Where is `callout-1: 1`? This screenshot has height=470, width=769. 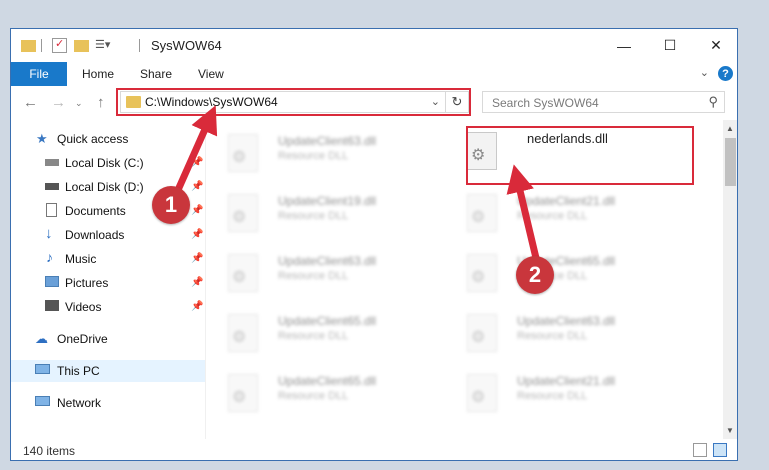
callout-1: 1 is located at coordinates (171, 205).